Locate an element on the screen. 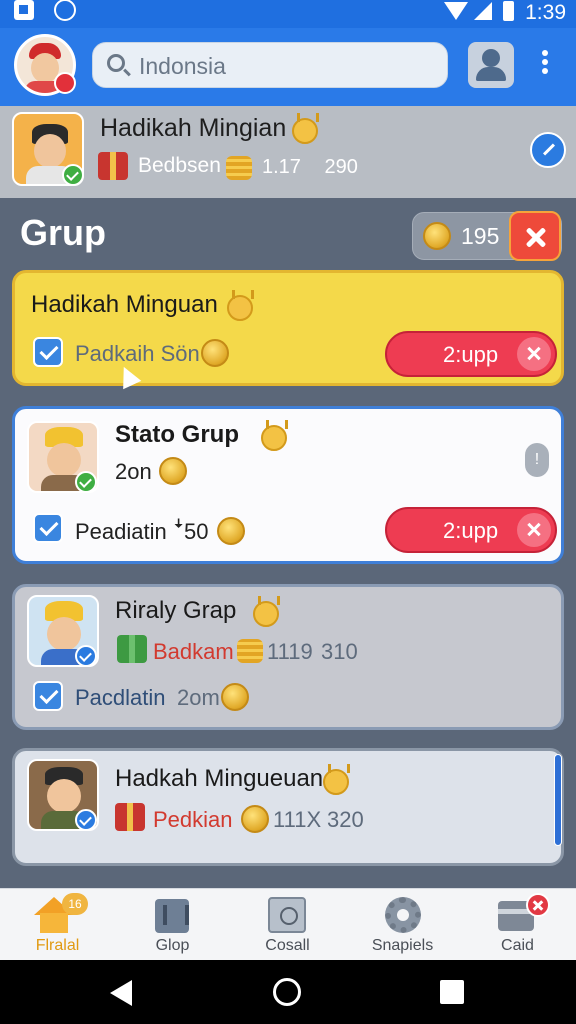 This screenshot has height=1024, width=576. gear-icon is located at coordinates (403, 915).